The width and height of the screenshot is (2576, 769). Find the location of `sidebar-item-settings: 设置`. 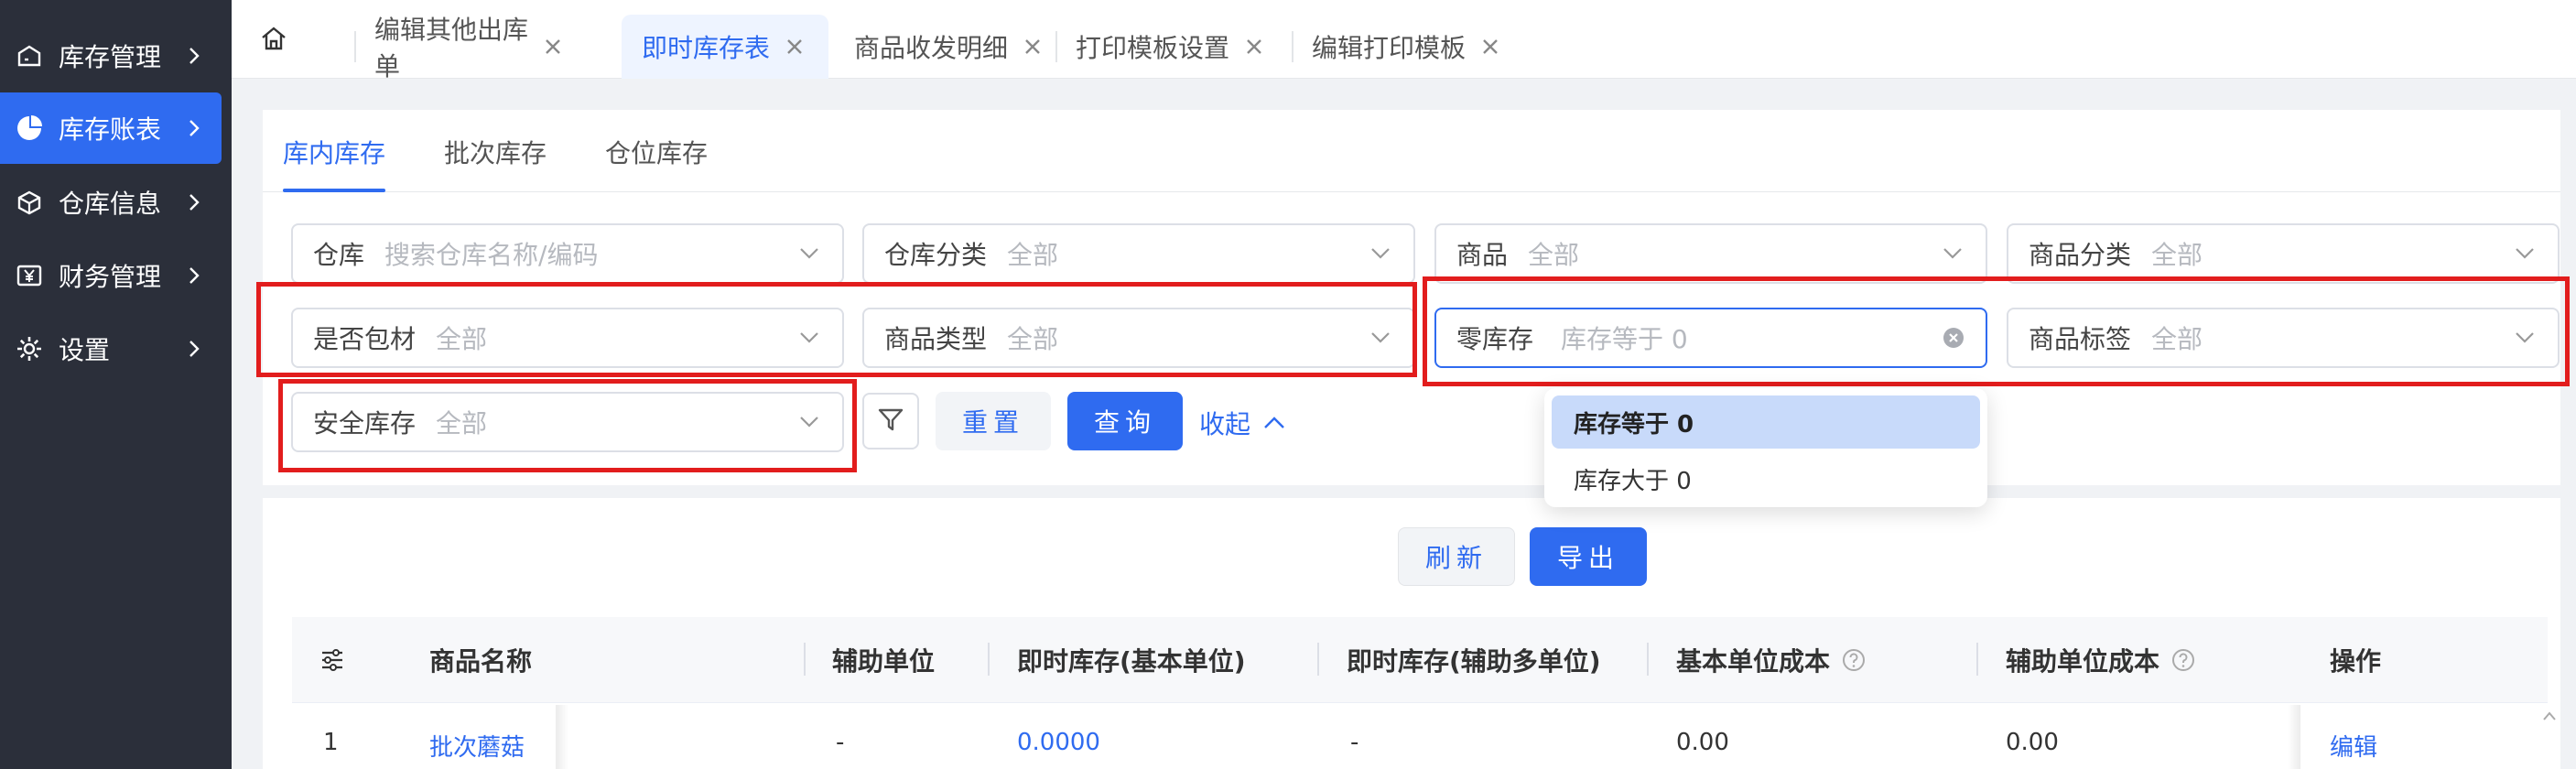

sidebar-item-settings: 设置 is located at coordinates (111, 348).